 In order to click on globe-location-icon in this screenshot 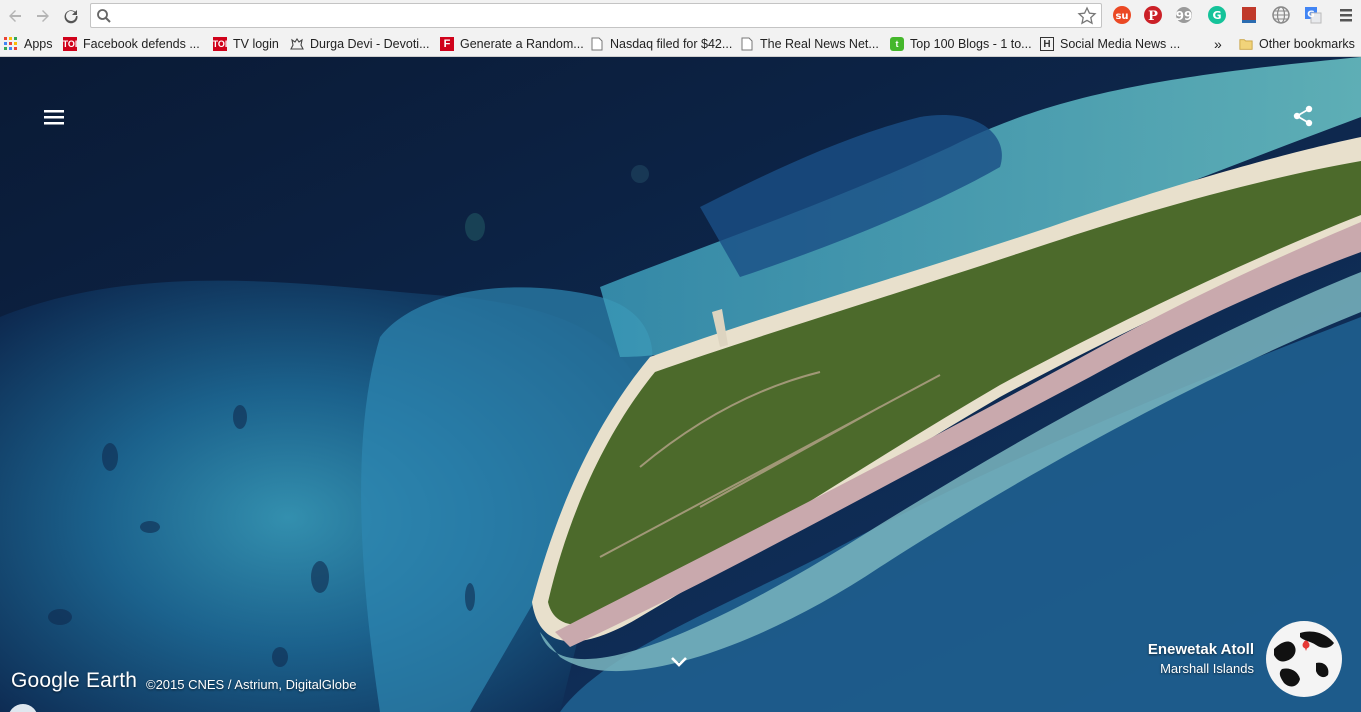, I will do `click(1304, 659)`.